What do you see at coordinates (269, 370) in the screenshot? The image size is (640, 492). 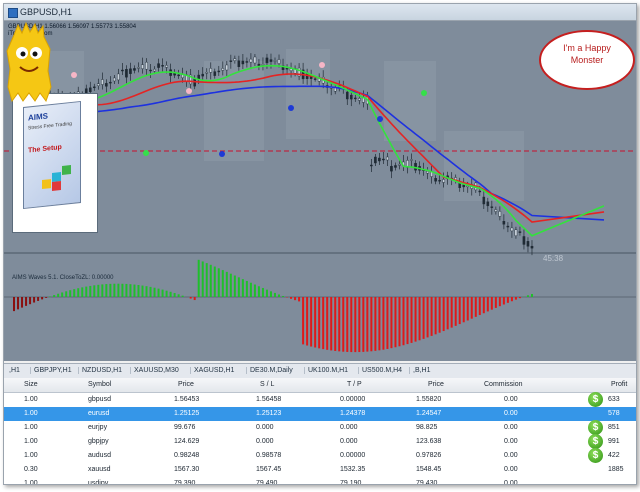 I see `chart-tab: DE30.M,Daily` at bounding box center [269, 370].